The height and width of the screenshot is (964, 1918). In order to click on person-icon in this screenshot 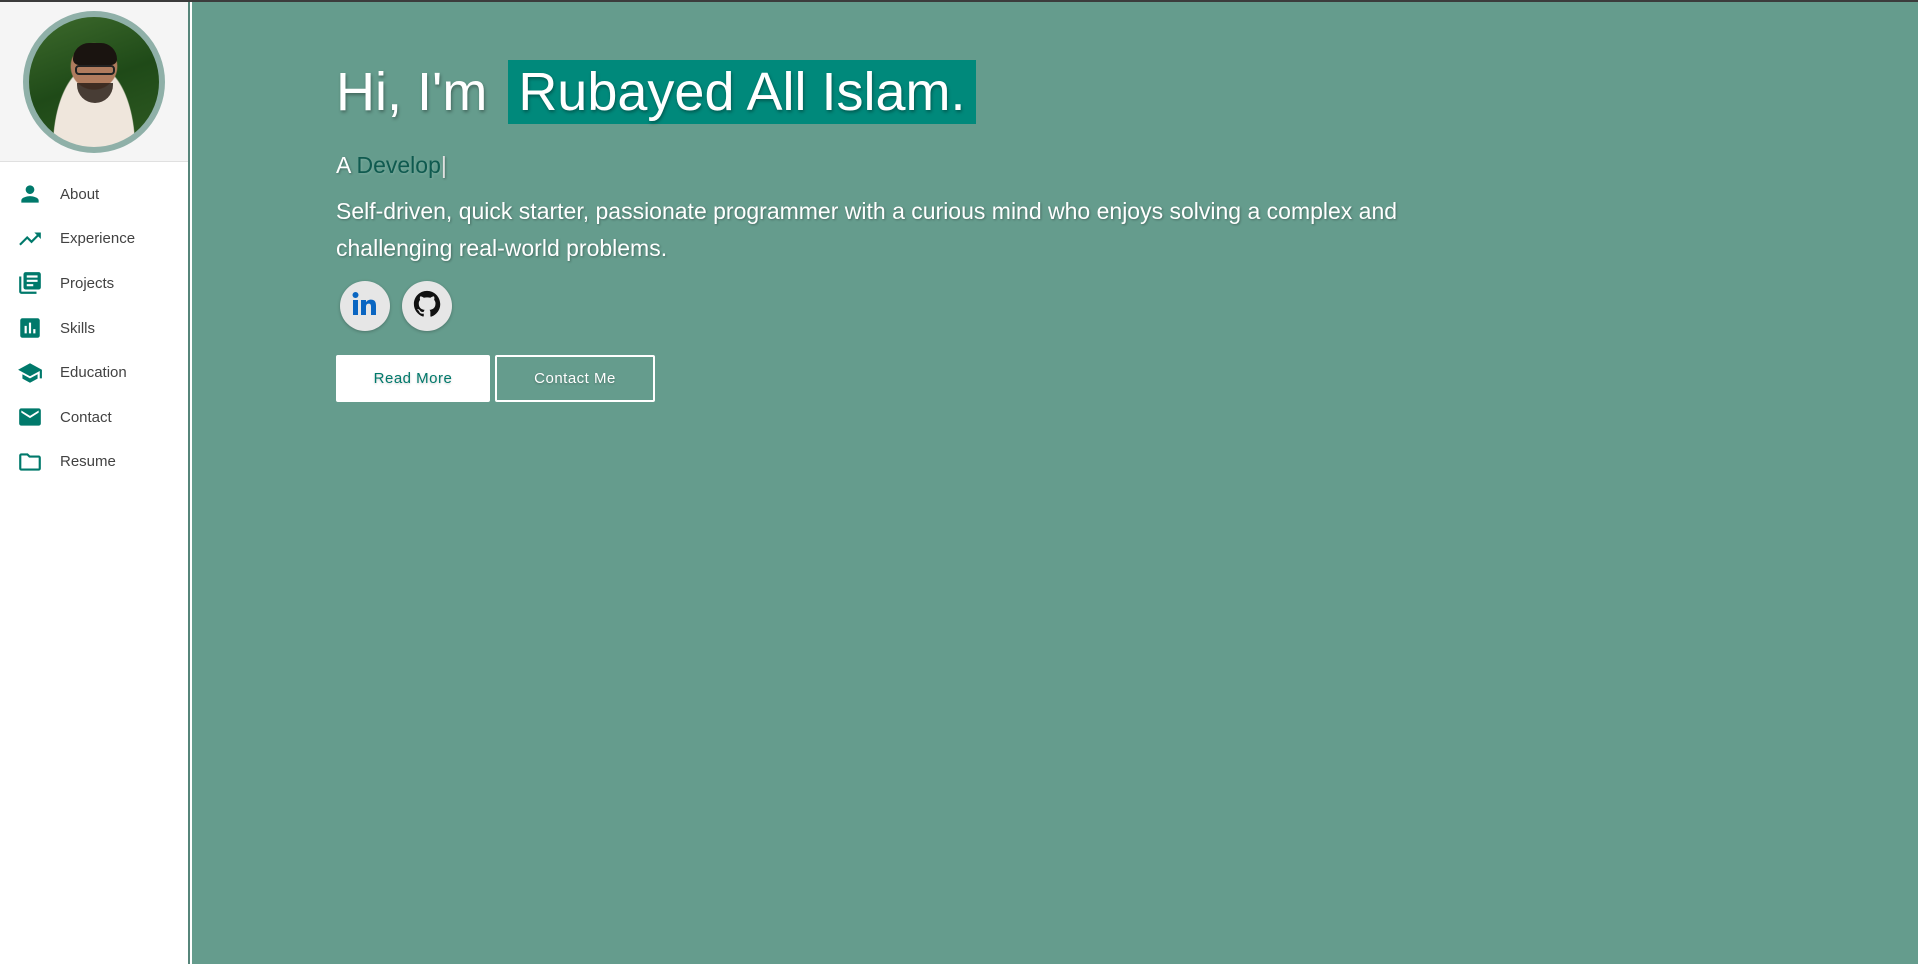, I will do `click(30, 194)`.